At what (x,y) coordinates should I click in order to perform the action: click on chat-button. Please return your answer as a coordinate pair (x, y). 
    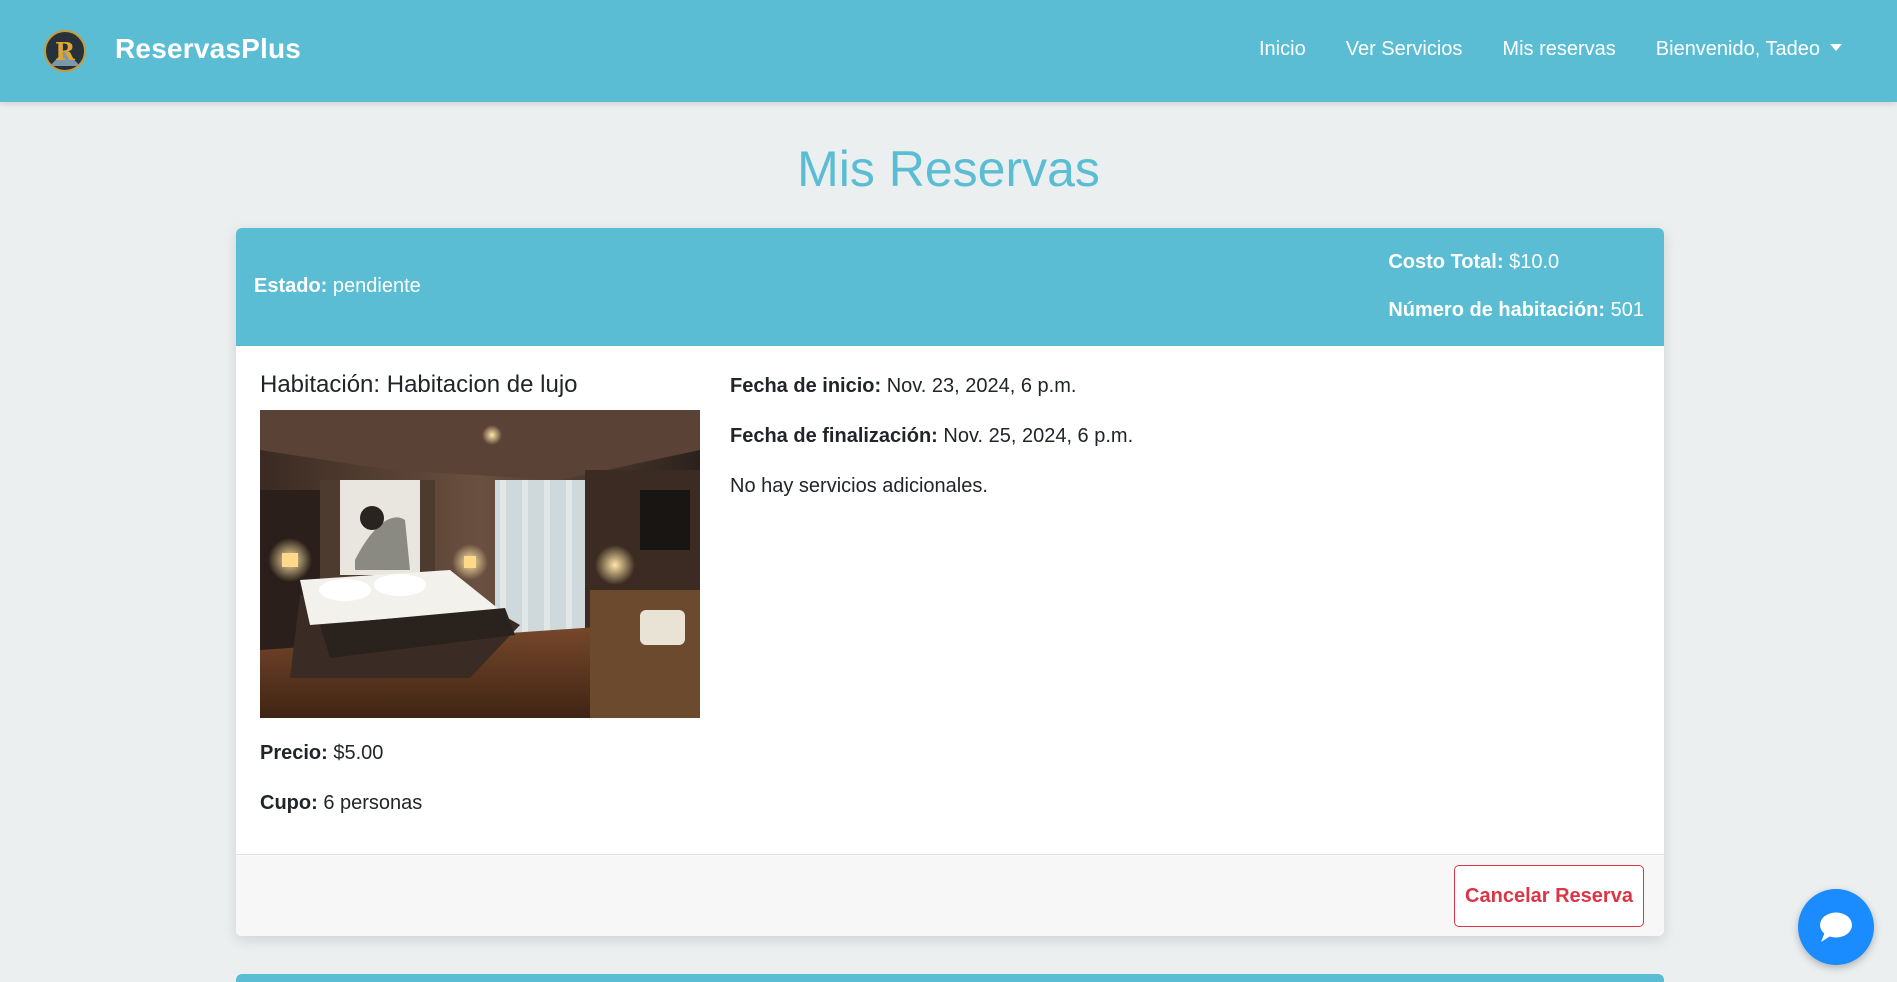
    Looking at the image, I should click on (1836, 927).